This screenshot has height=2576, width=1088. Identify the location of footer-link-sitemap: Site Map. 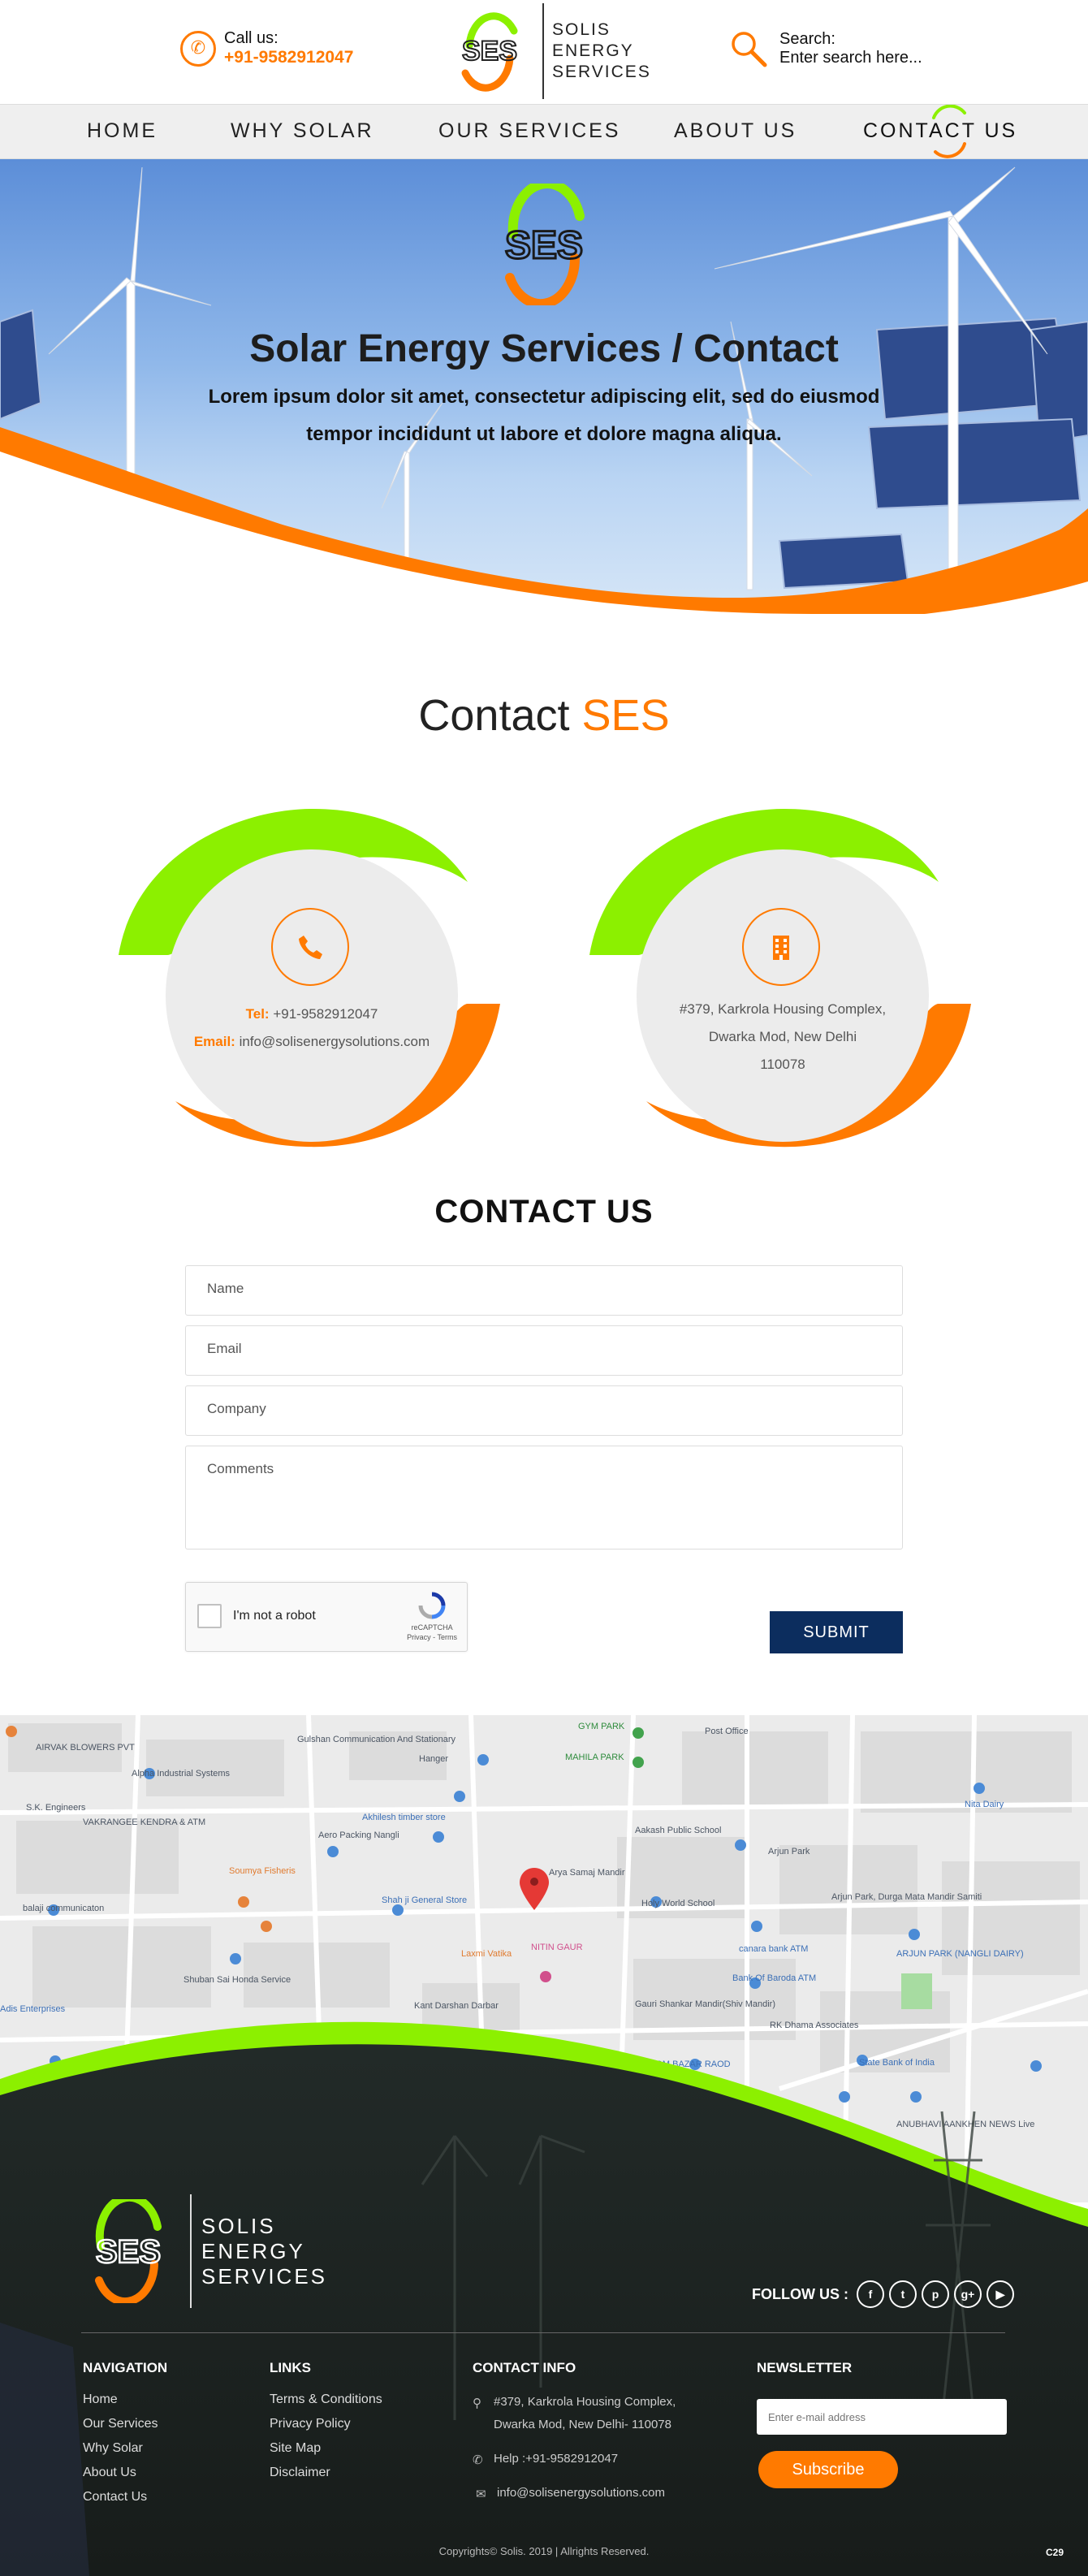
(295, 2449).